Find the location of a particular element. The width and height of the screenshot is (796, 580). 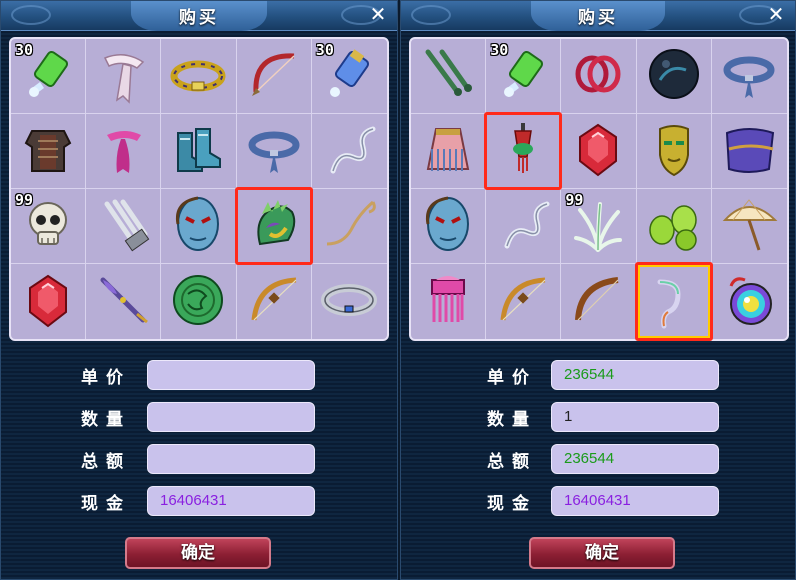

quantity-input is located at coordinates (231, 417).